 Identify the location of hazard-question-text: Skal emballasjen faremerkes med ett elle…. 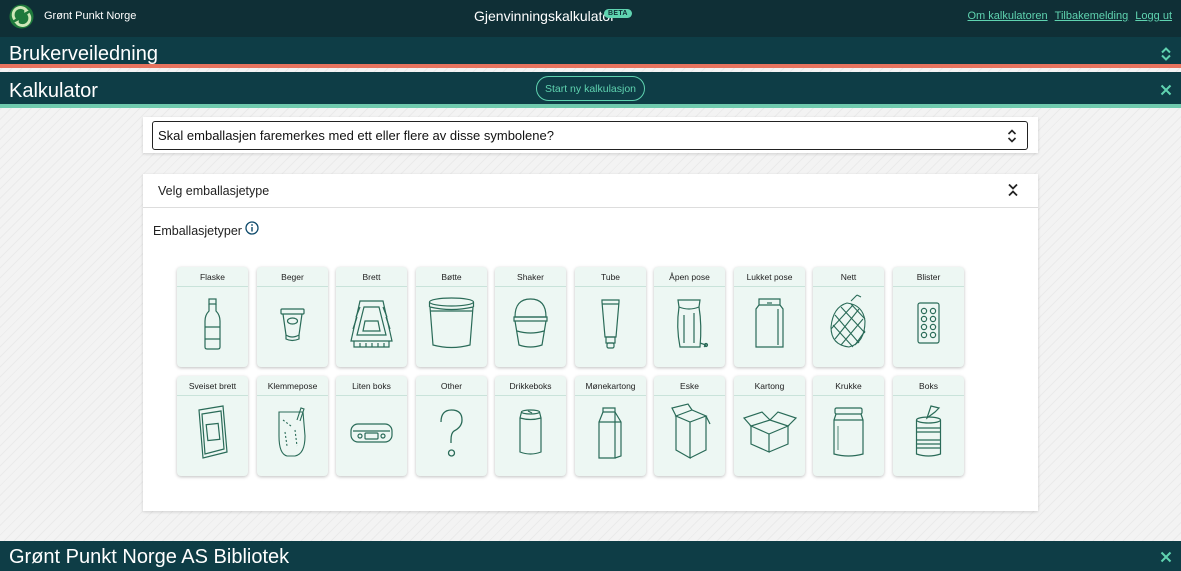
(356, 135).